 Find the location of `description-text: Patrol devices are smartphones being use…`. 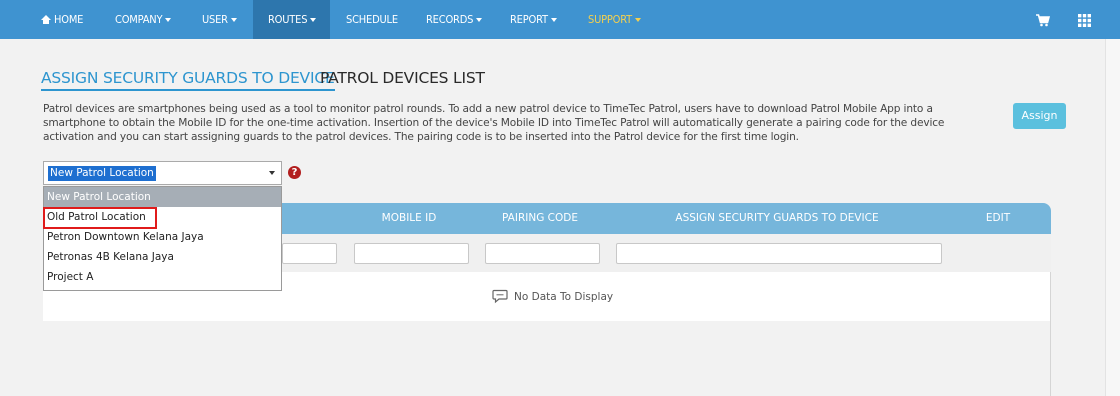

description-text: Patrol devices are smartphones being use… is located at coordinates (494, 123).